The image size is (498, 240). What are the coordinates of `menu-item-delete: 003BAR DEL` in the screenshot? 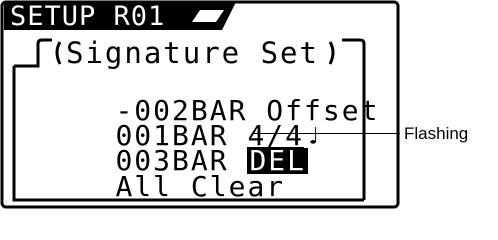 It's located at (174, 148).